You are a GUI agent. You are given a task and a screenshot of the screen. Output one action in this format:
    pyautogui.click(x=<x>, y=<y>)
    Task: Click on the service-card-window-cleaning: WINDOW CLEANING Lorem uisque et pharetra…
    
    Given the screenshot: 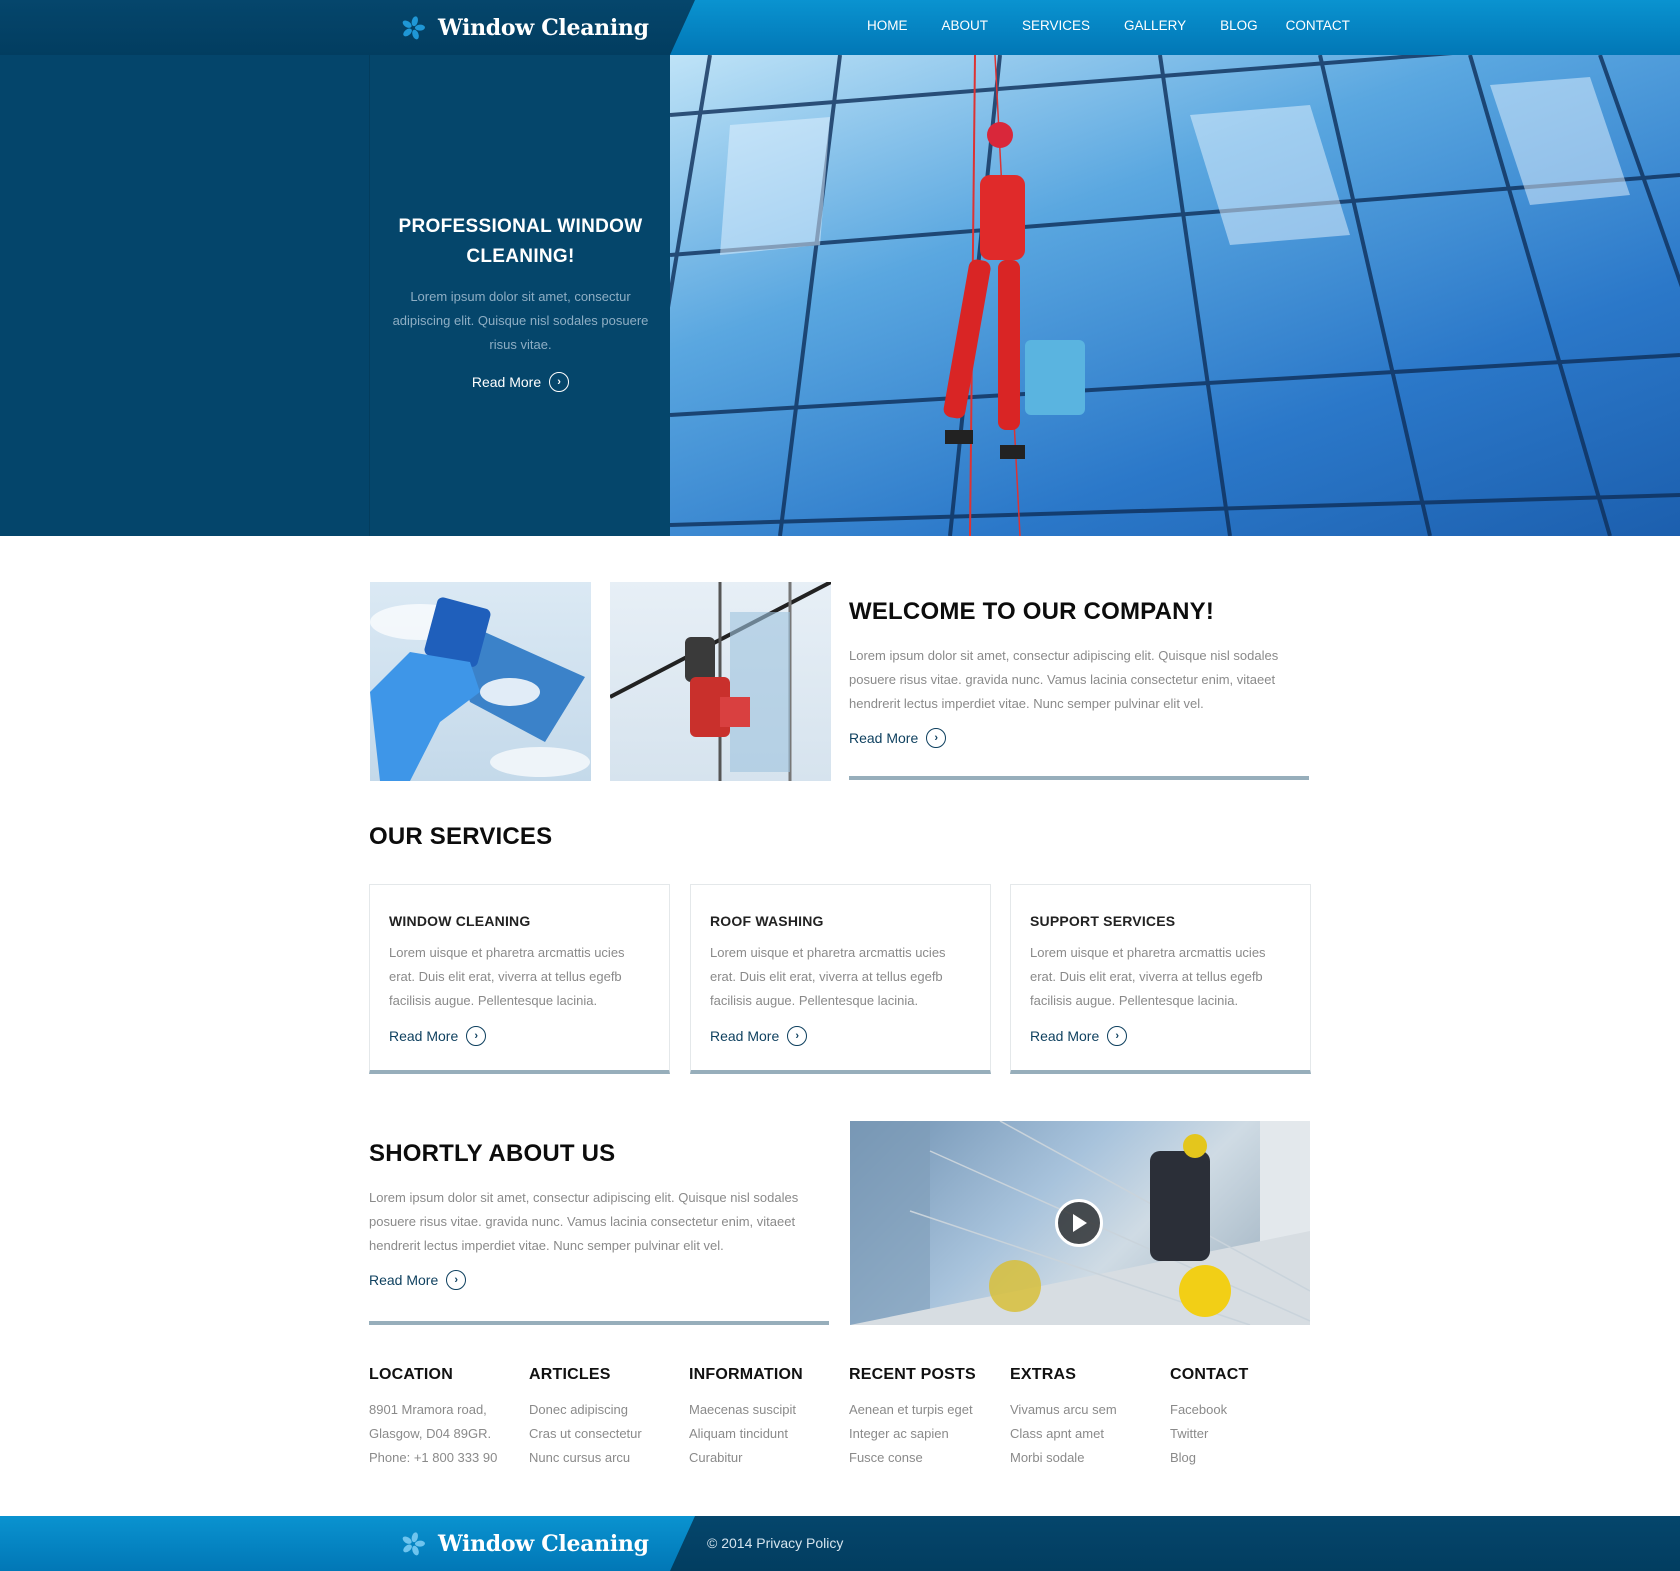 What is the action you would take?
    pyautogui.click(x=519, y=979)
    